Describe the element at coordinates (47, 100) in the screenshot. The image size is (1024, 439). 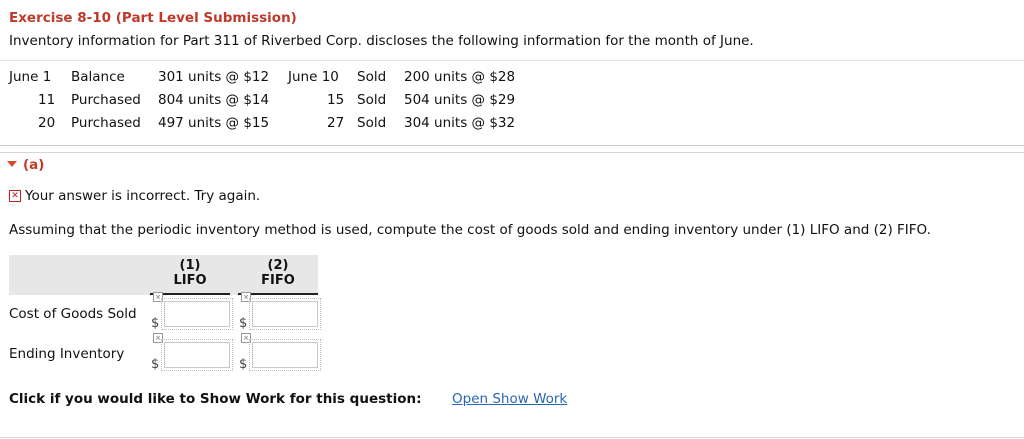
I see `inv-date: 11` at that location.